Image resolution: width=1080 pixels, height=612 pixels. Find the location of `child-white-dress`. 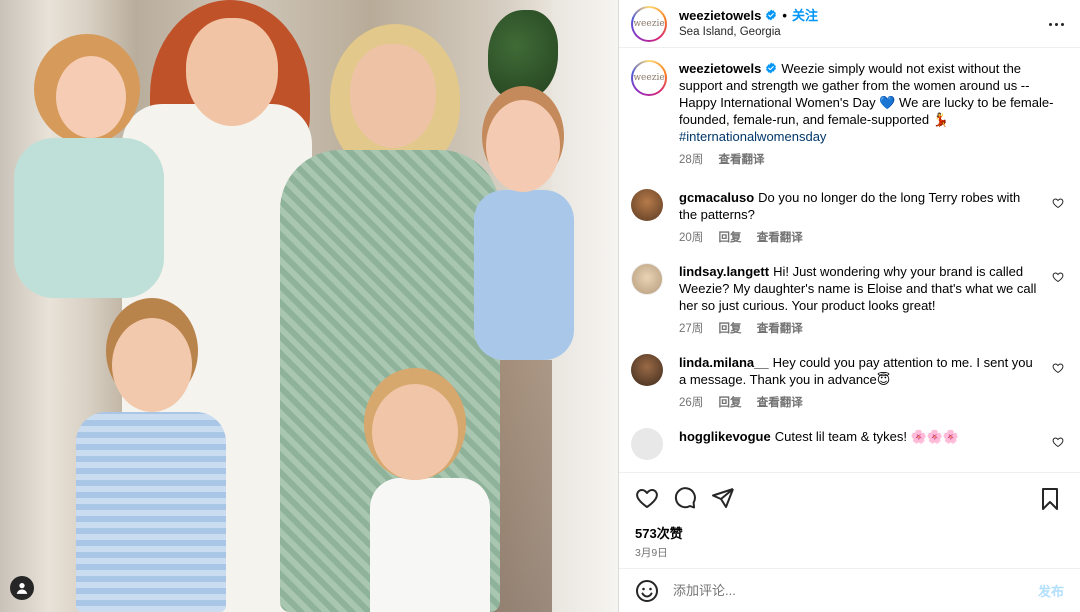

child-white-dress is located at coordinates (430, 545).